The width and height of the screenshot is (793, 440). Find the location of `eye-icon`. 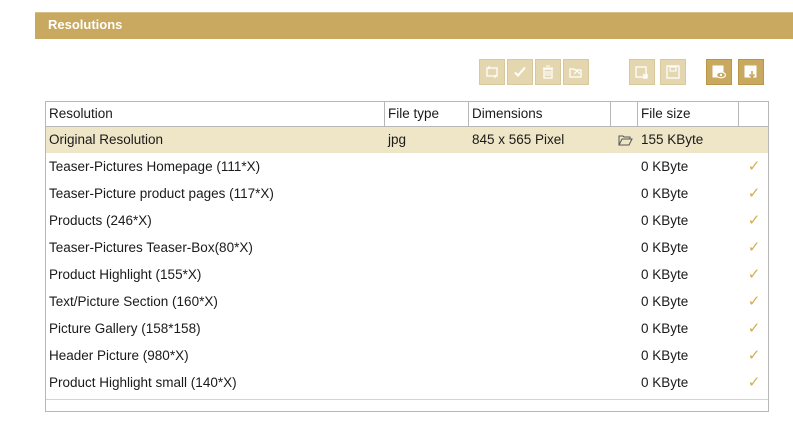

eye-icon is located at coordinates (719, 72).